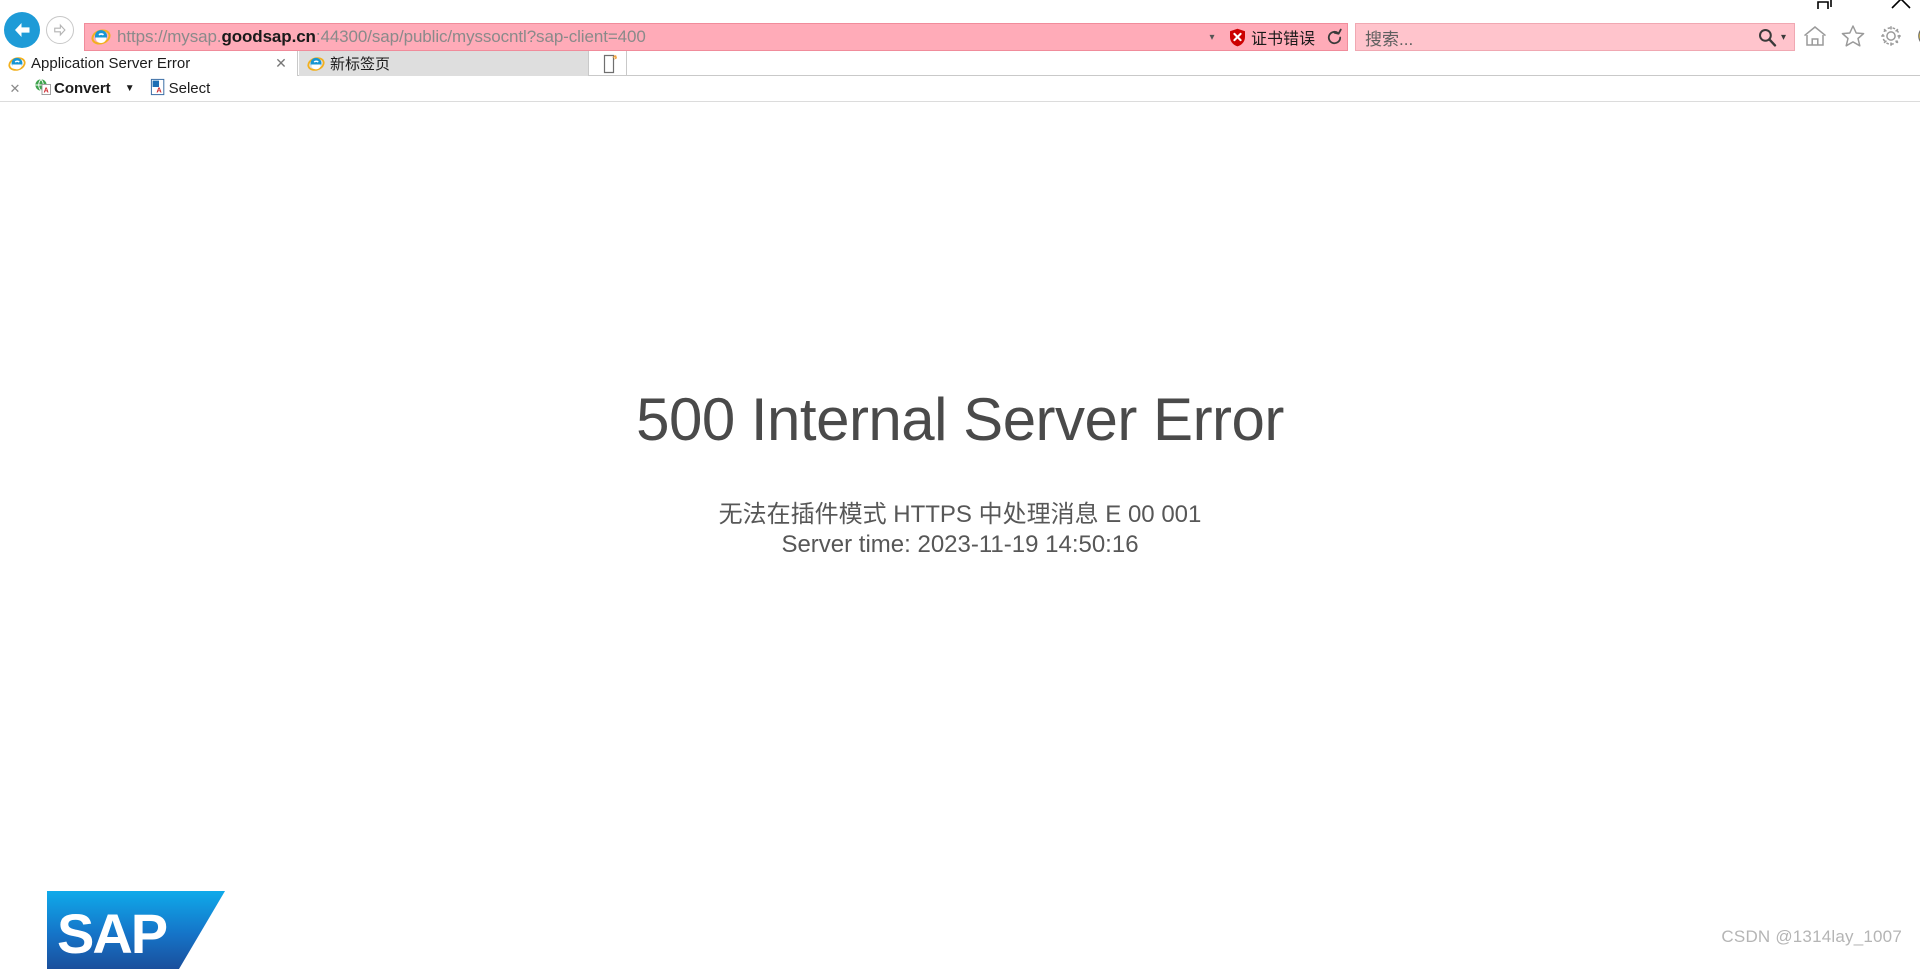 This screenshot has width=1920, height=969. I want to click on new-tab-icon, so click(610, 63).